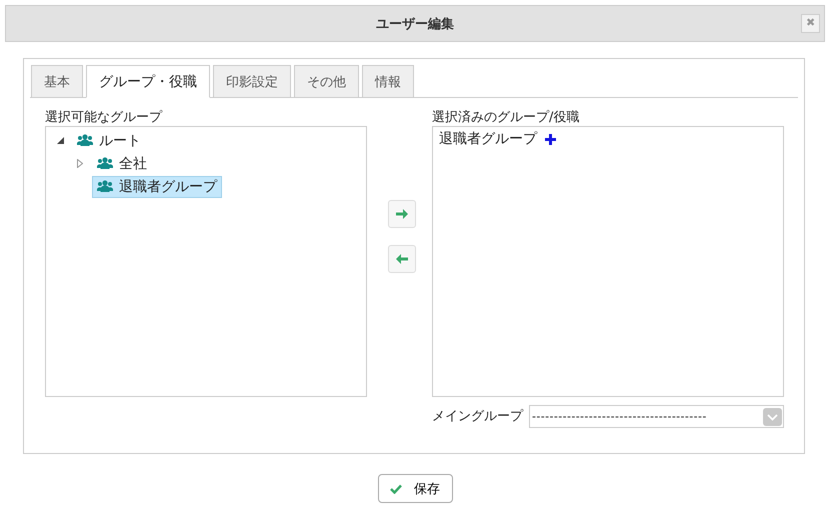  What do you see at coordinates (122, 163) in the screenshot?
I see `tree-node: 全社` at bounding box center [122, 163].